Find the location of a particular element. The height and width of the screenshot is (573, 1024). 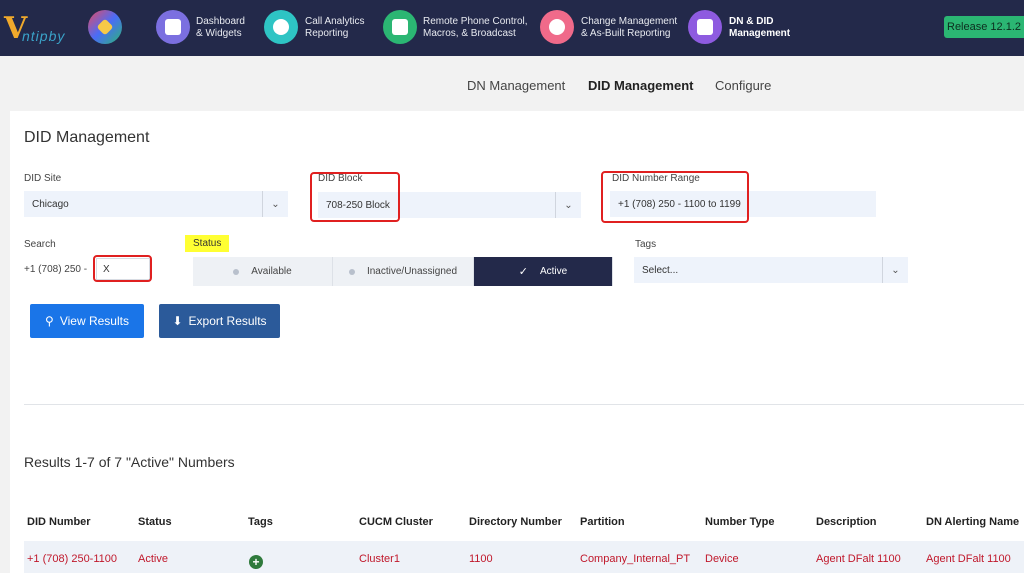

search-label: Search is located at coordinates (40, 244).